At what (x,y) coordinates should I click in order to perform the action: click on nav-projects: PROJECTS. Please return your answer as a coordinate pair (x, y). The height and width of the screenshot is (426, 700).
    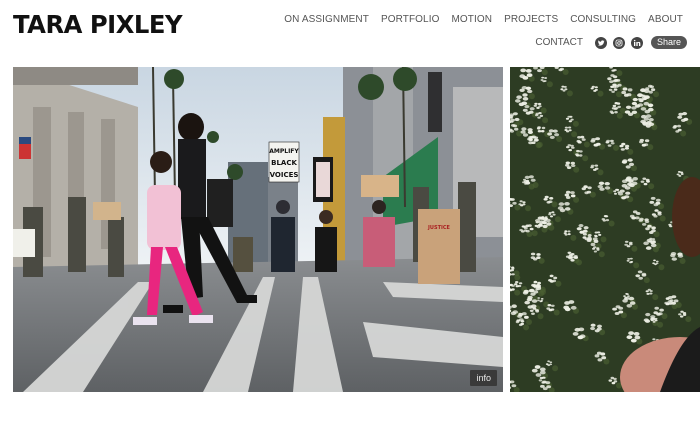
    Looking at the image, I should click on (531, 19).